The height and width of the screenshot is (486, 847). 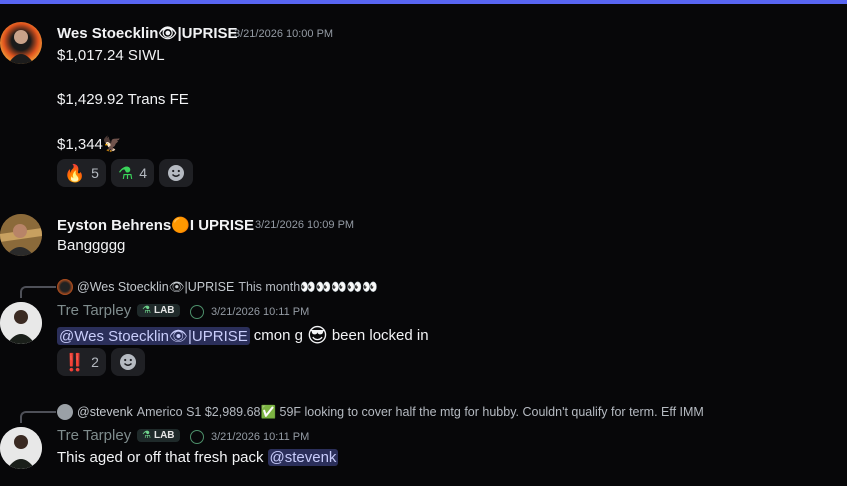 What do you see at coordinates (423, 2) in the screenshot?
I see `top-accent-bar` at bounding box center [423, 2].